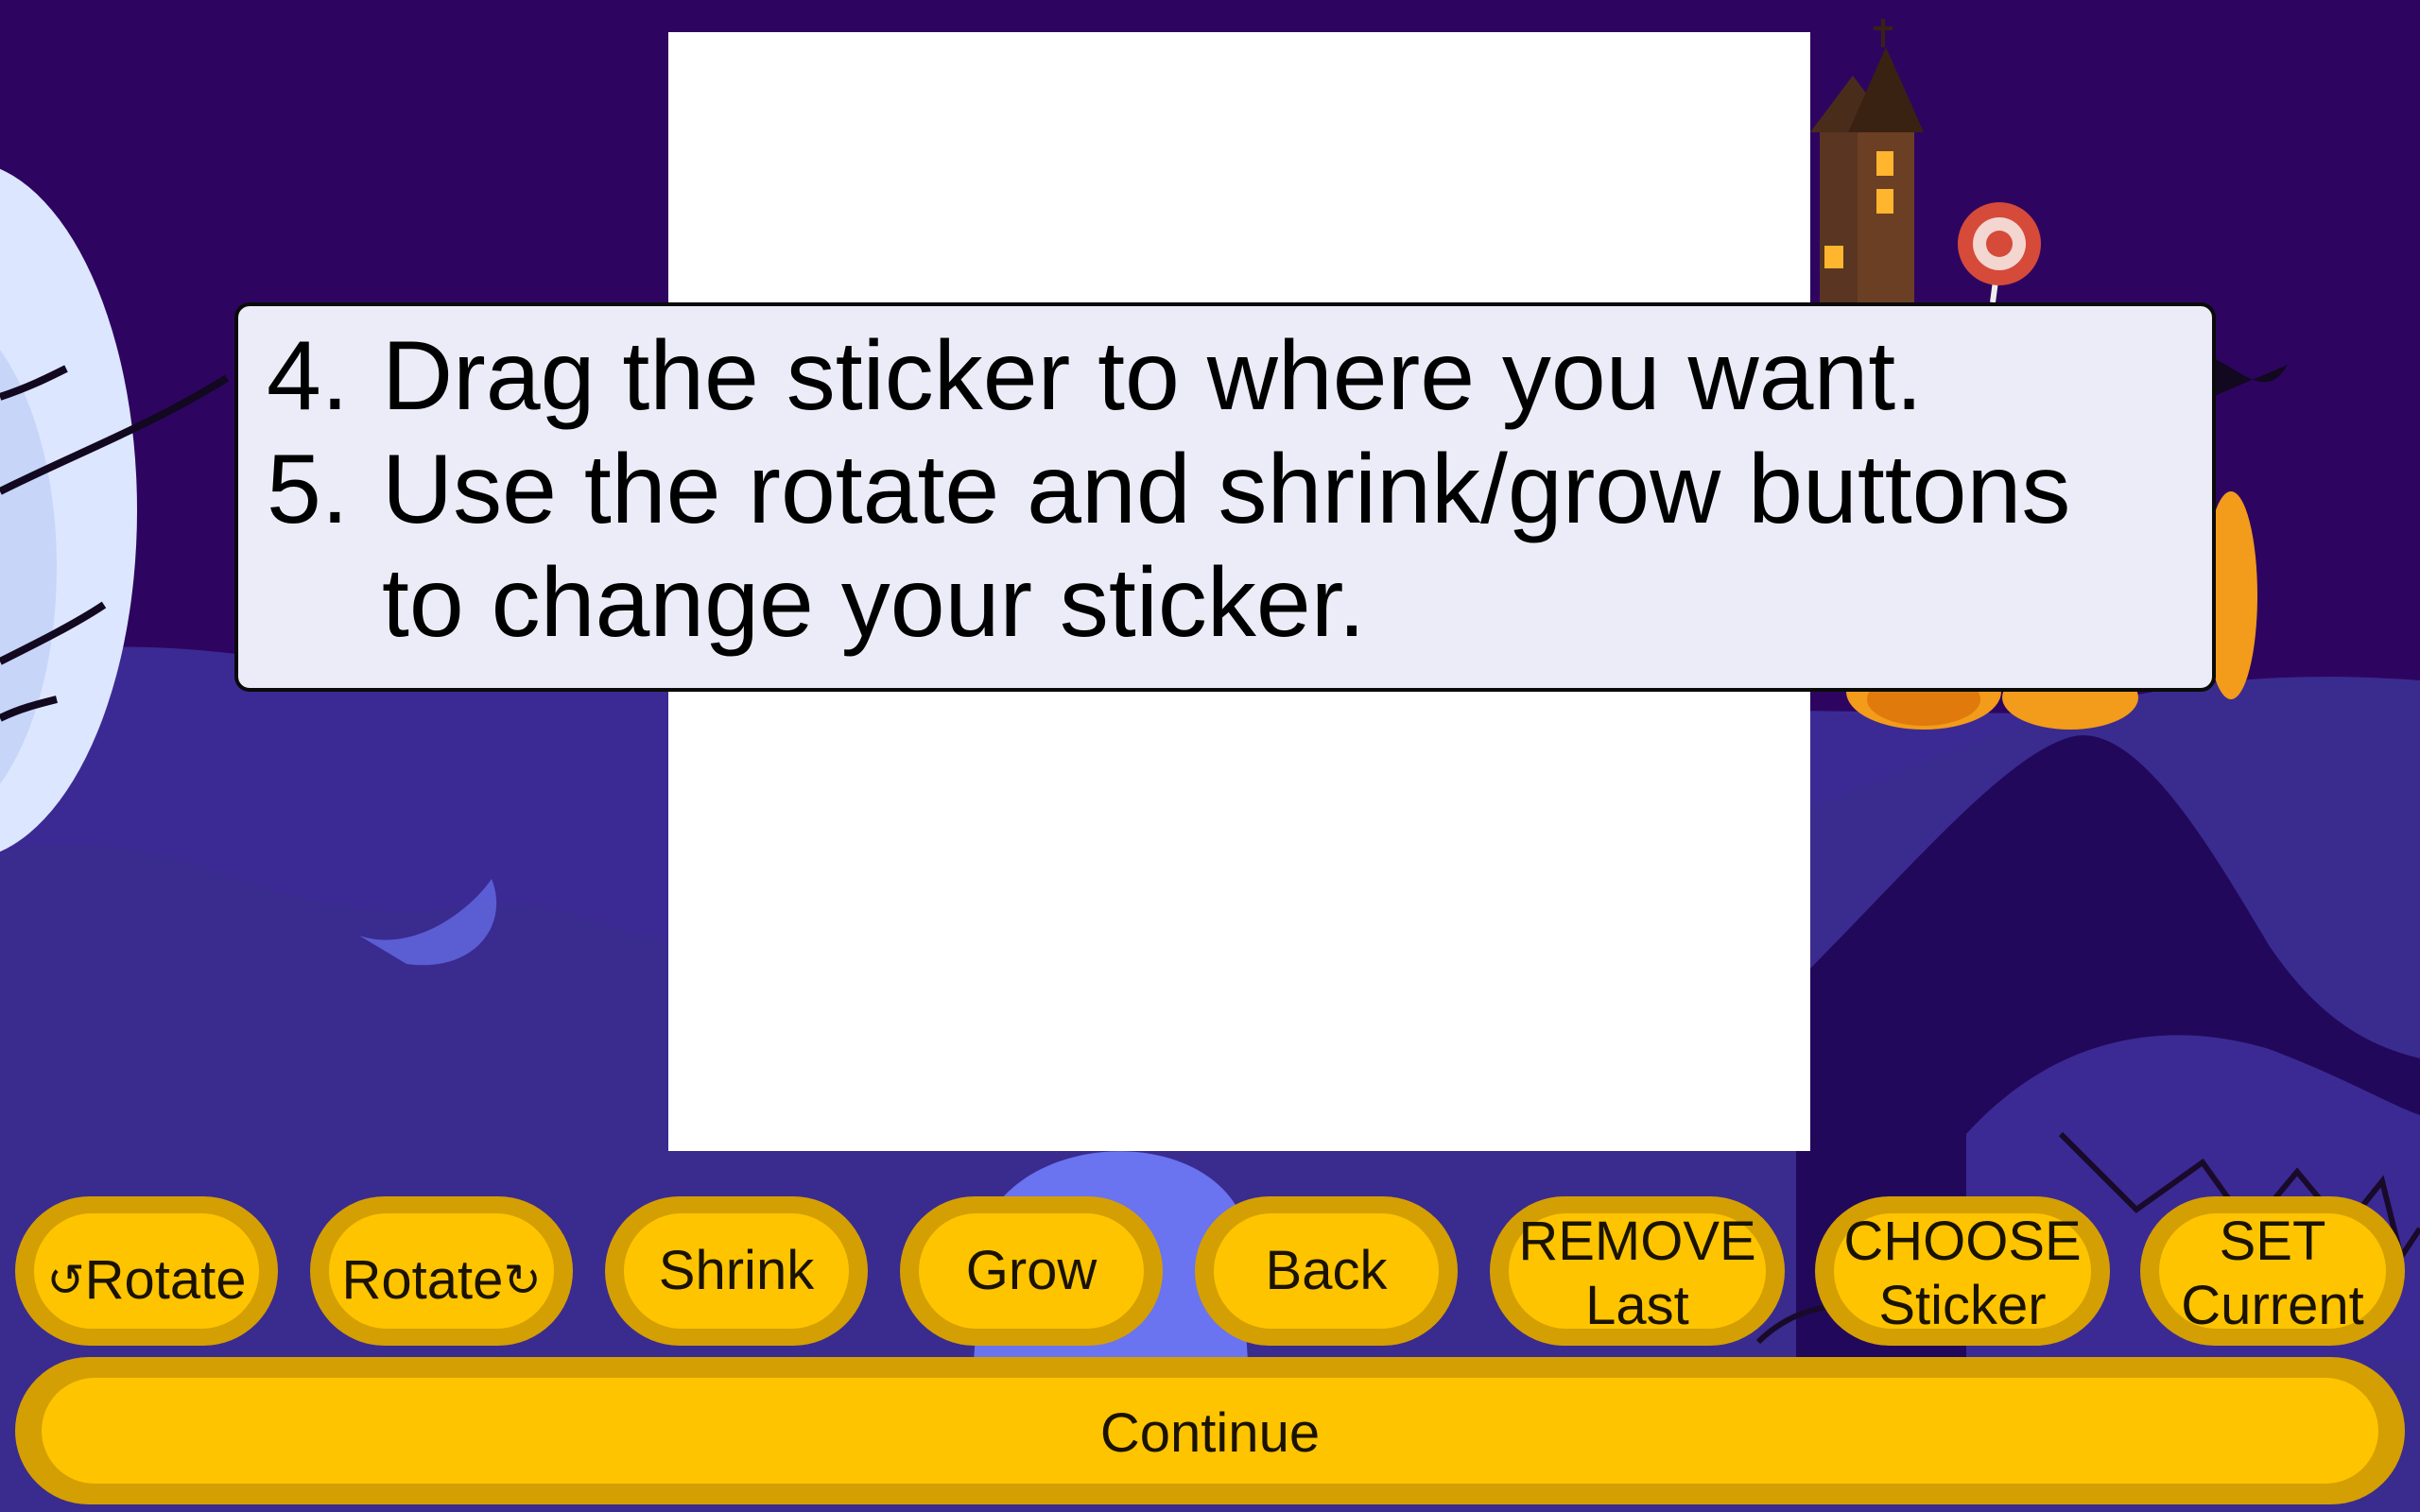 The image size is (2420, 1512). What do you see at coordinates (2273, 1241) in the screenshot?
I see `button-label-line: SET` at bounding box center [2273, 1241].